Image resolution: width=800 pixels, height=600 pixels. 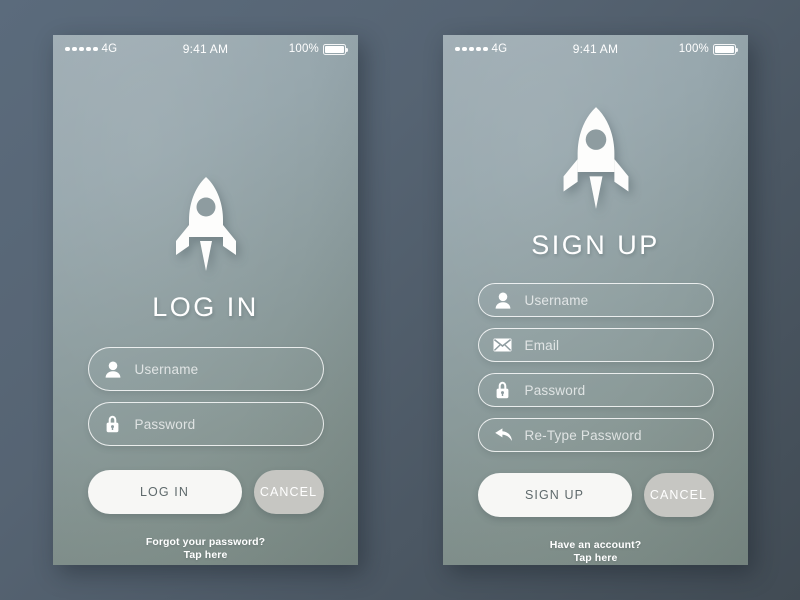 I want to click on forgot-password-link: Forgot your password? Tap here, so click(x=205, y=549).